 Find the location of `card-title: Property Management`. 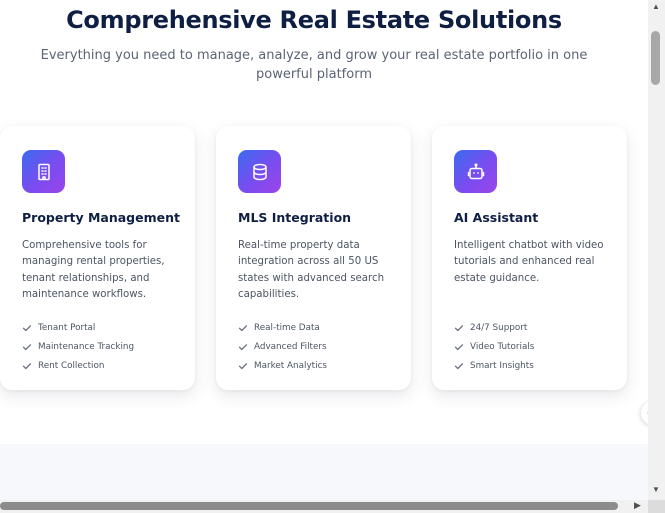

card-title: Property Management is located at coordinates (101, 217).